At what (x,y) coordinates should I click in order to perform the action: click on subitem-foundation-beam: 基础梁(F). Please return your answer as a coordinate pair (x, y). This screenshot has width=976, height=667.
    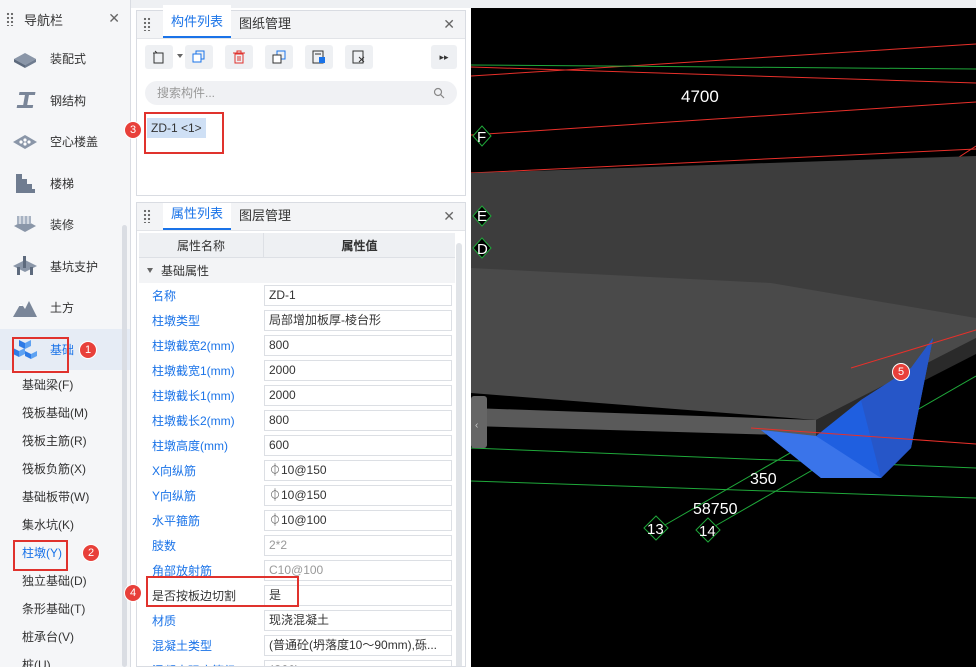
    Looking at the image, I should click on (65, 384).